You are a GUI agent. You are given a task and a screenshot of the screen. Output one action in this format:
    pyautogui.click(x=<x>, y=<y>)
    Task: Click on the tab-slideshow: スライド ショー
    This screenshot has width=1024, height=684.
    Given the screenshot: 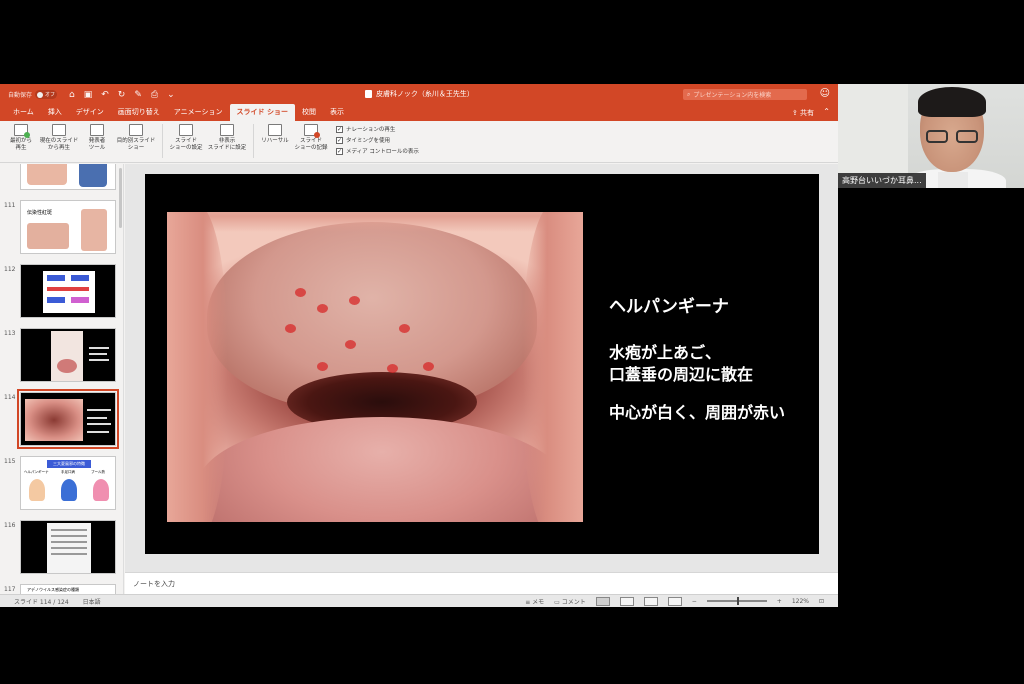 What is the action you would take?
    pyautogui.click(x=262, y=112)
    